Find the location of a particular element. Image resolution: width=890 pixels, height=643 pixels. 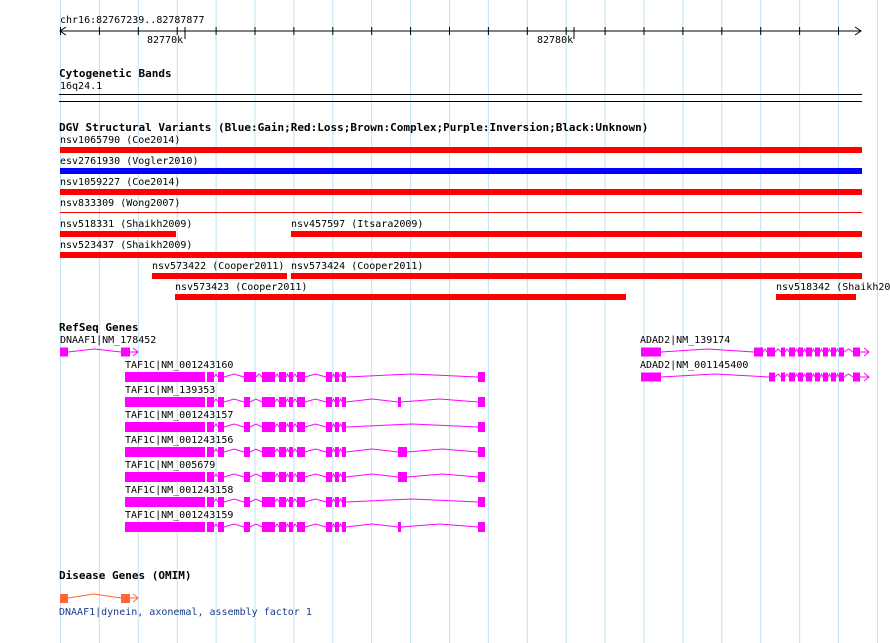

refseq-track-title: RefSeq Genes is located at coordinates (99, 327).